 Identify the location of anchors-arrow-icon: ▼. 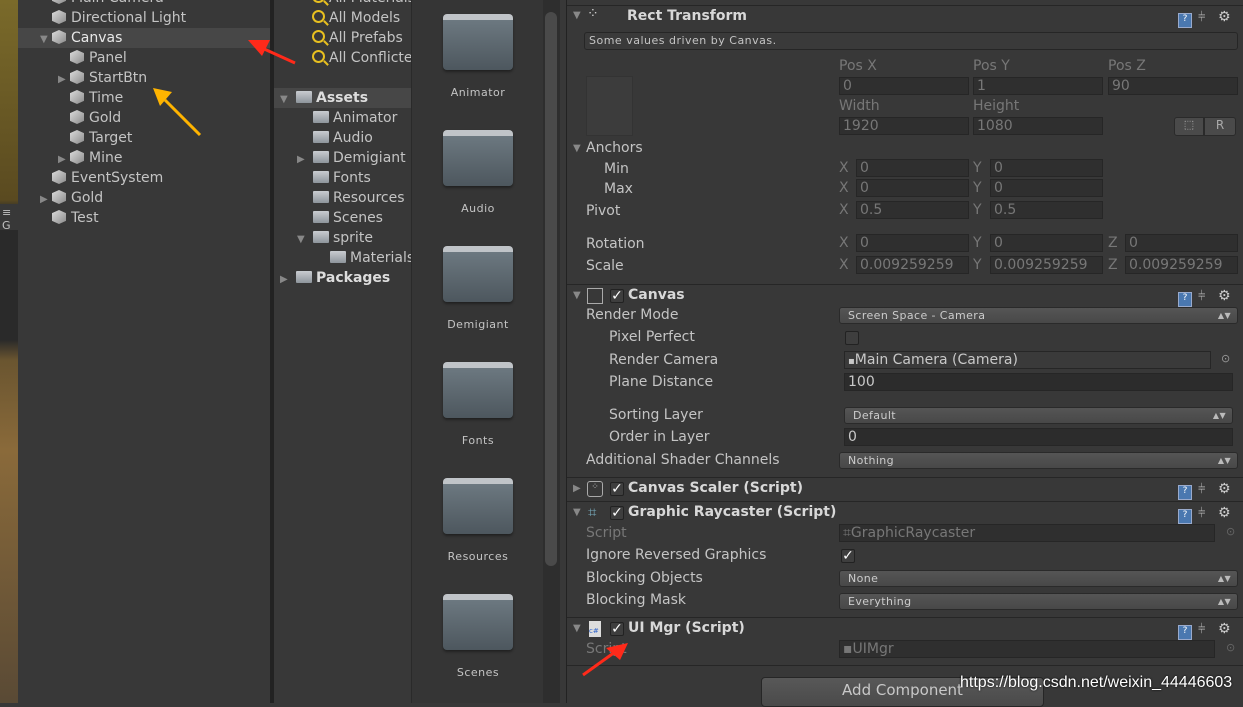
(577, 148).